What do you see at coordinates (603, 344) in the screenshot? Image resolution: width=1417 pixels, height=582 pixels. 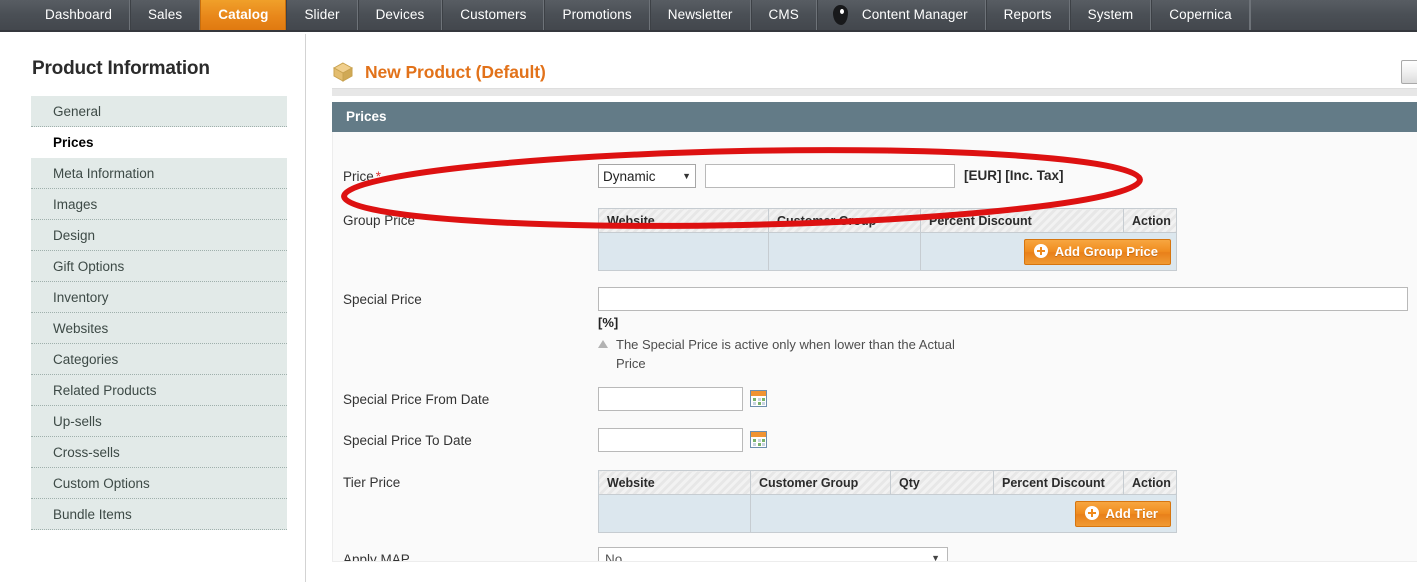 I see `warning-triangle-icon` at bounding box center [603, 344].